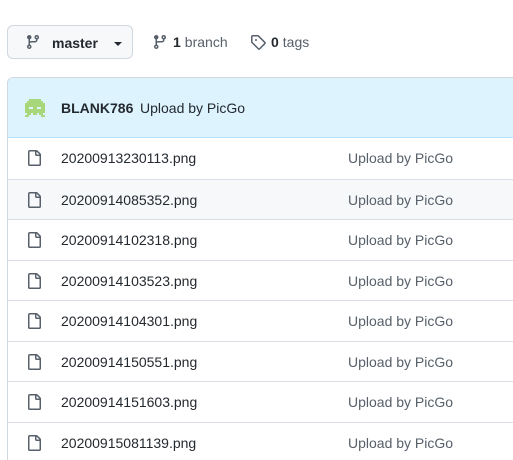 Image resolution: width=513 pixels, height=460 pixels. Describe the element at coordinates (260, 279) in the screenshot. I see `file-row: 20200914103523.png Upload by PicGo` at that location.